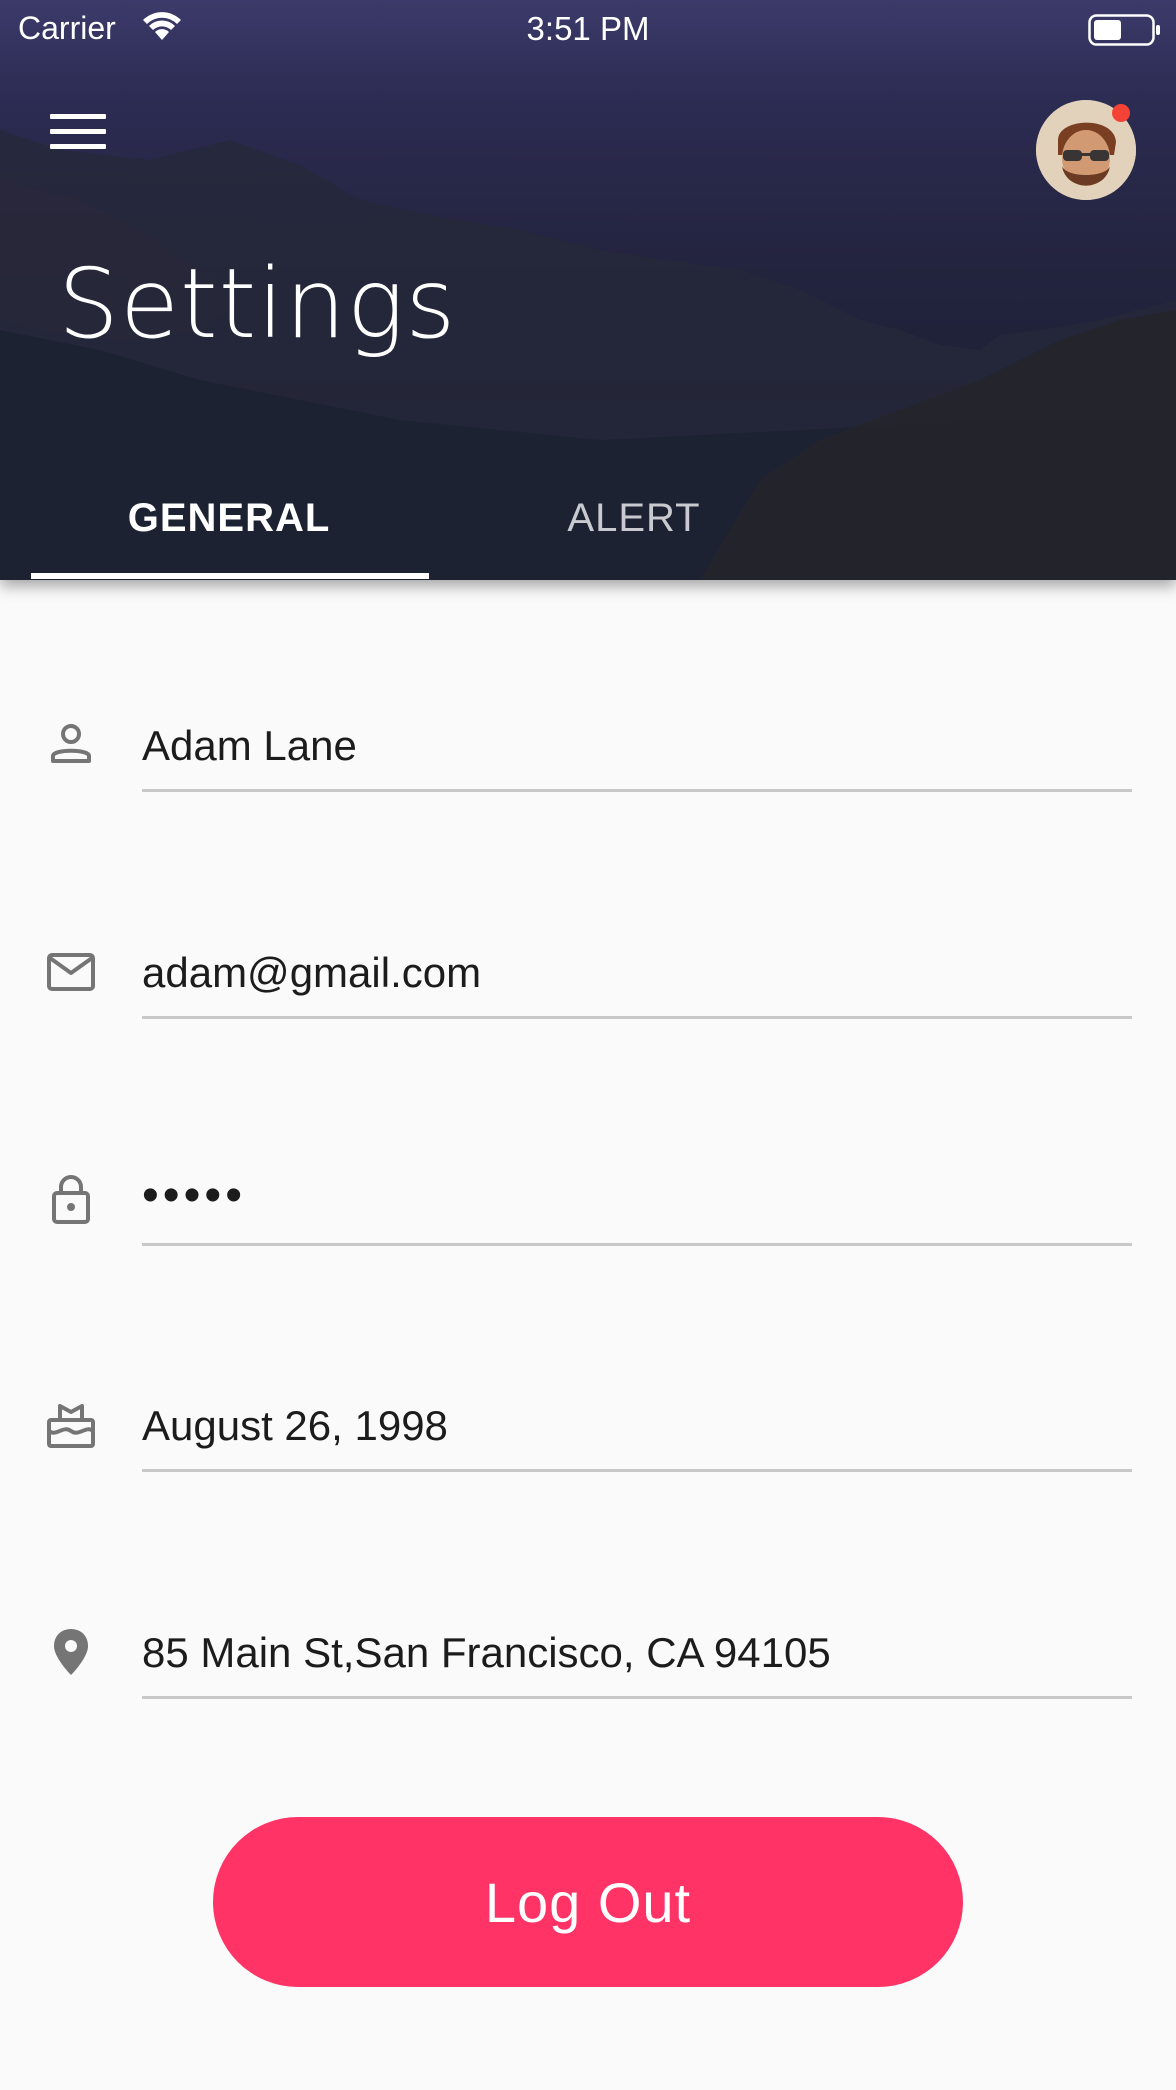  I want to click on birthday-value: August 26, 1998, so click(295, 1426).